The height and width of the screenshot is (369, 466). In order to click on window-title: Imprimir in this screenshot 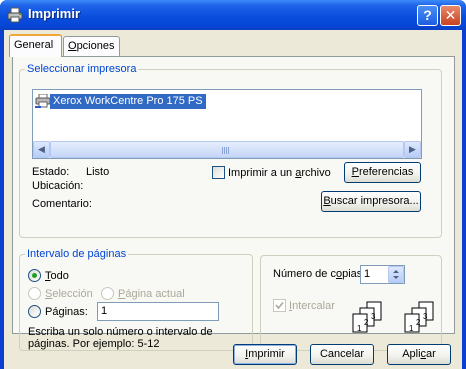, I will do `click(54, 13)`.